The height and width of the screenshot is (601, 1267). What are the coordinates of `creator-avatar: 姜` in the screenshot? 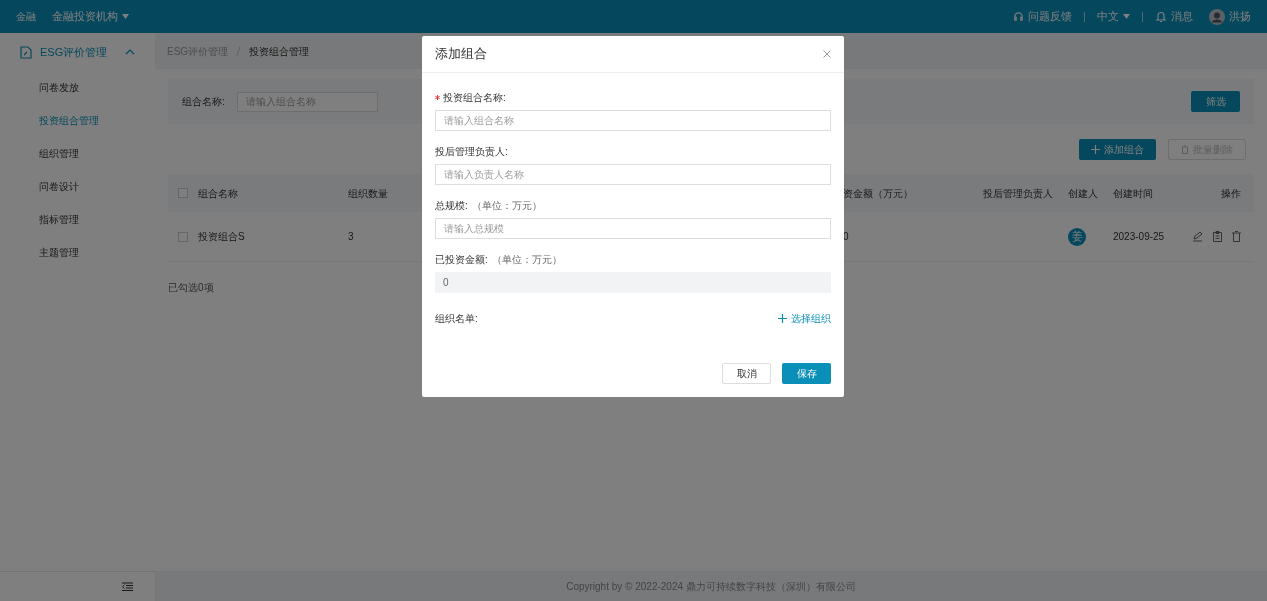 It's located at (1077, 236).